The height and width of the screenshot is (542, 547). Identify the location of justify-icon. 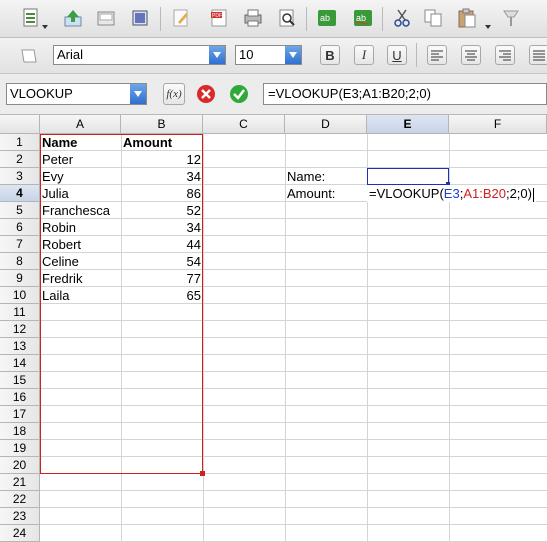
(539, 55).